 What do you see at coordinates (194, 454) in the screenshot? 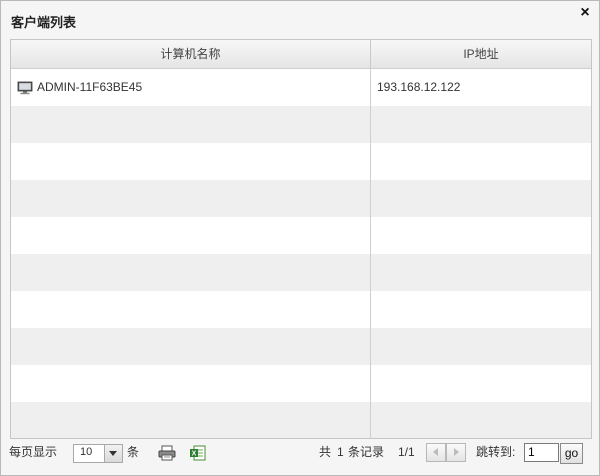
I see `svg-text: X` at bounding box center [194, 454].